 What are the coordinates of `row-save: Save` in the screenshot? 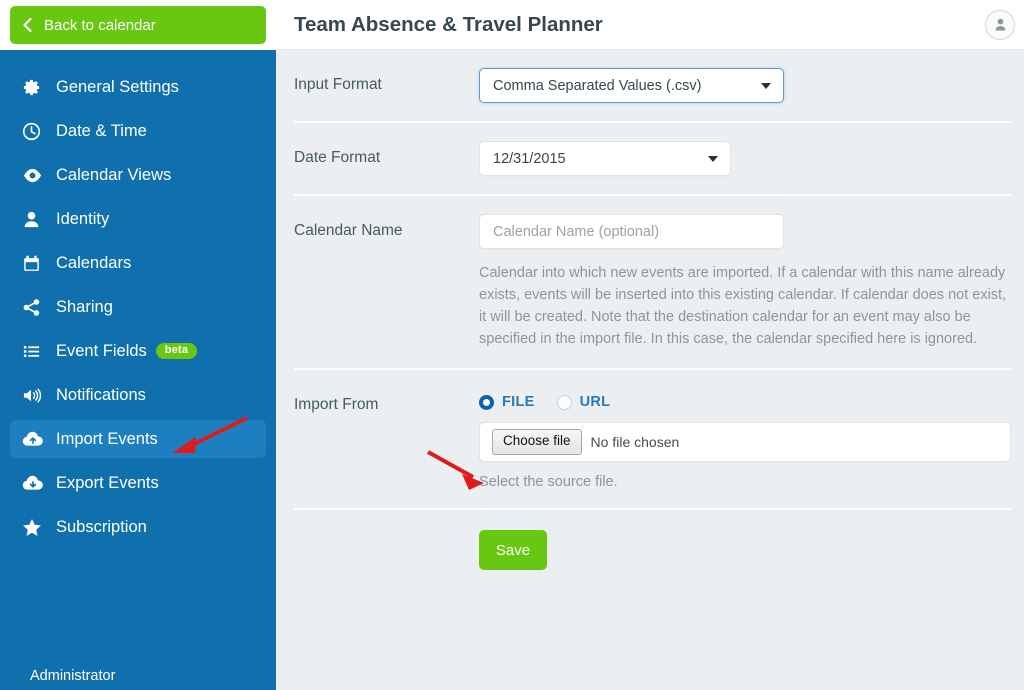 It's located at (652, 540).